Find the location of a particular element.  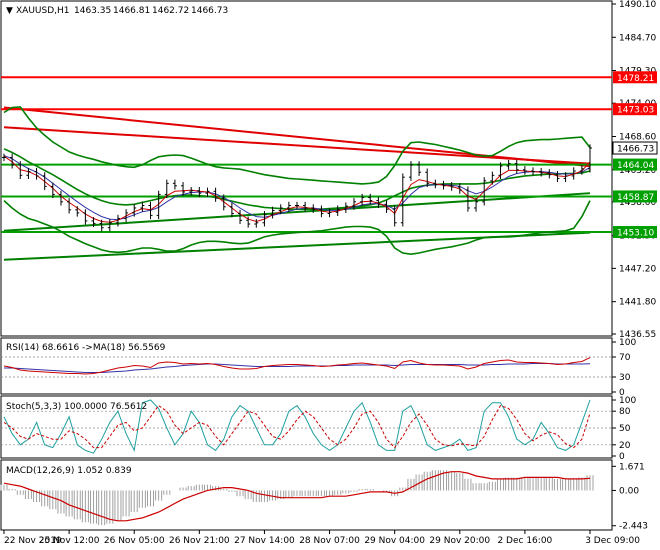

stoch-axis-label: 0 is located at coordinates (622, 457).